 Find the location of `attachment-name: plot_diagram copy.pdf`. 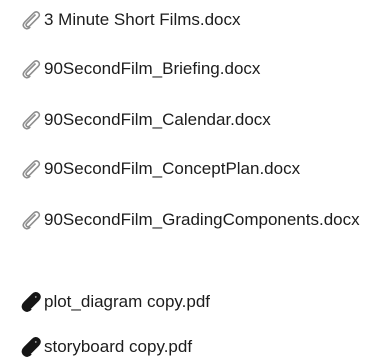

attachment-name: plot_diagram copy.pdf is located at coordinates (127, 301).